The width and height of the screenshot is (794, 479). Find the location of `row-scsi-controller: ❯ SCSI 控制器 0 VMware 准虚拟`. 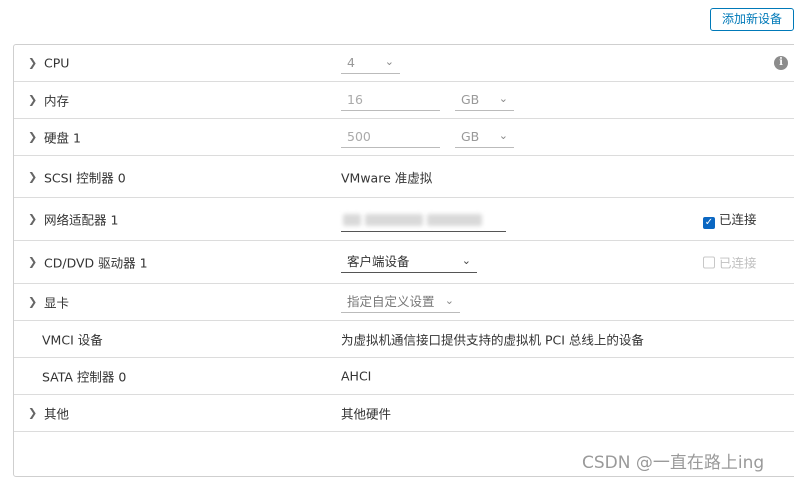

row-scsi-controller: ❯ SCSI 控制器 0 VMware 准虚拟 is located at coordinates (404, 177).